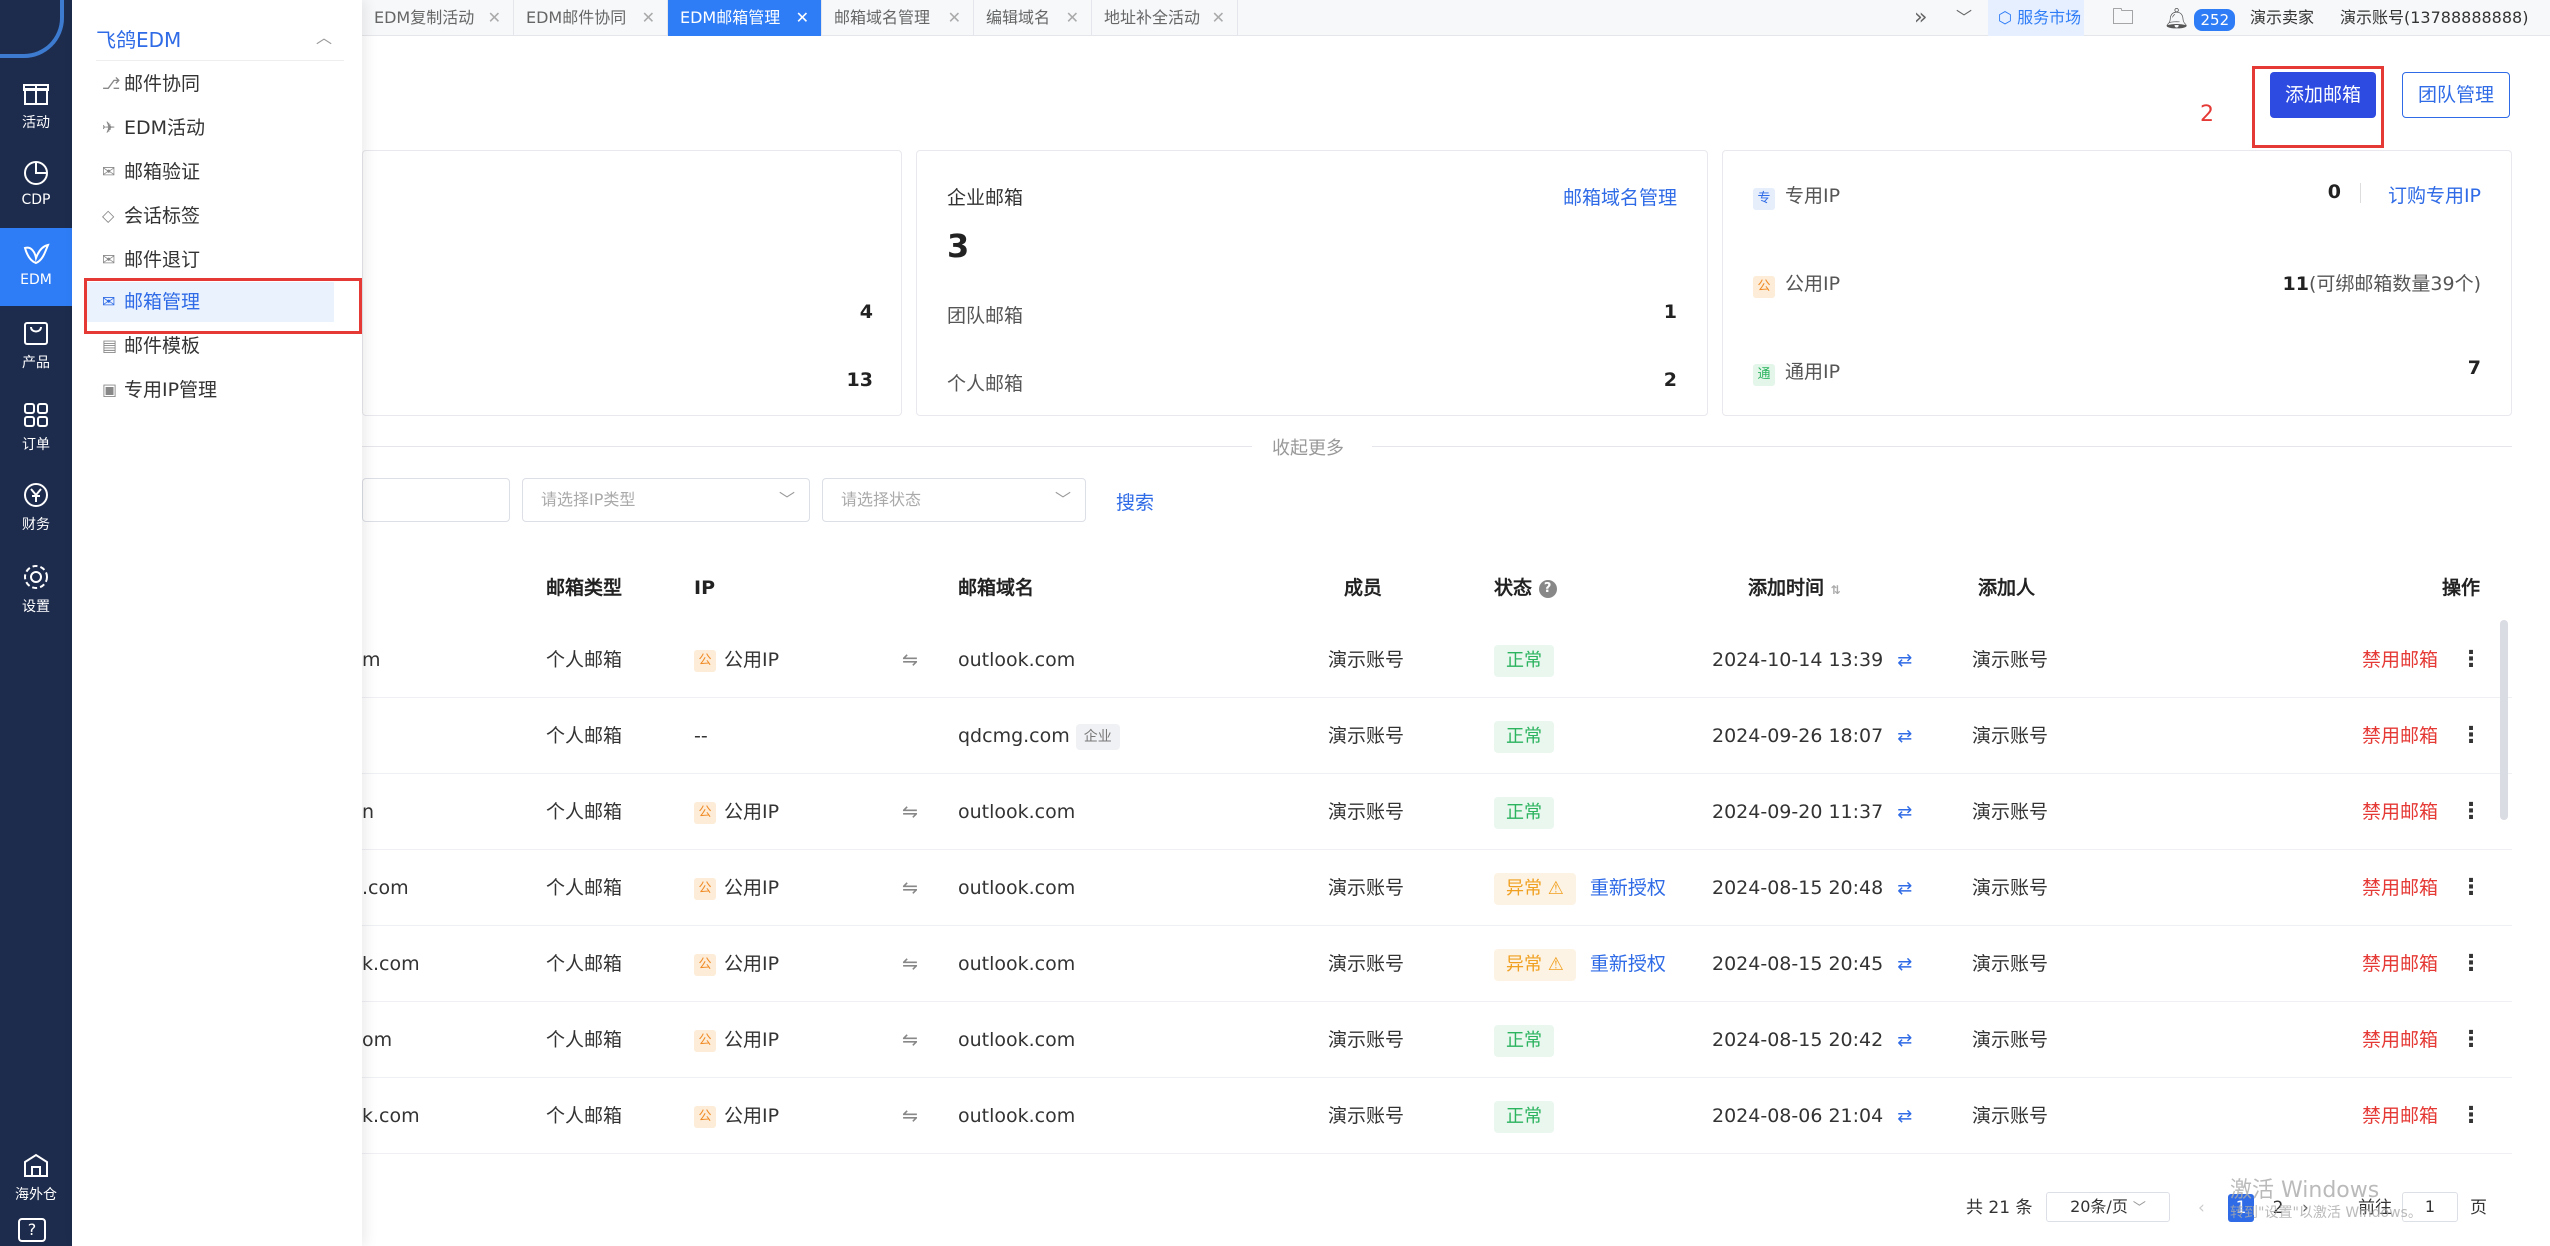 The height and width of the screenshot is (1246, 2550). What do you see at coordinates (666, 500) in the screenshot?
I see `ip-type-select: 请选择IP类型 ﹀` at bounding box center [666, 500].